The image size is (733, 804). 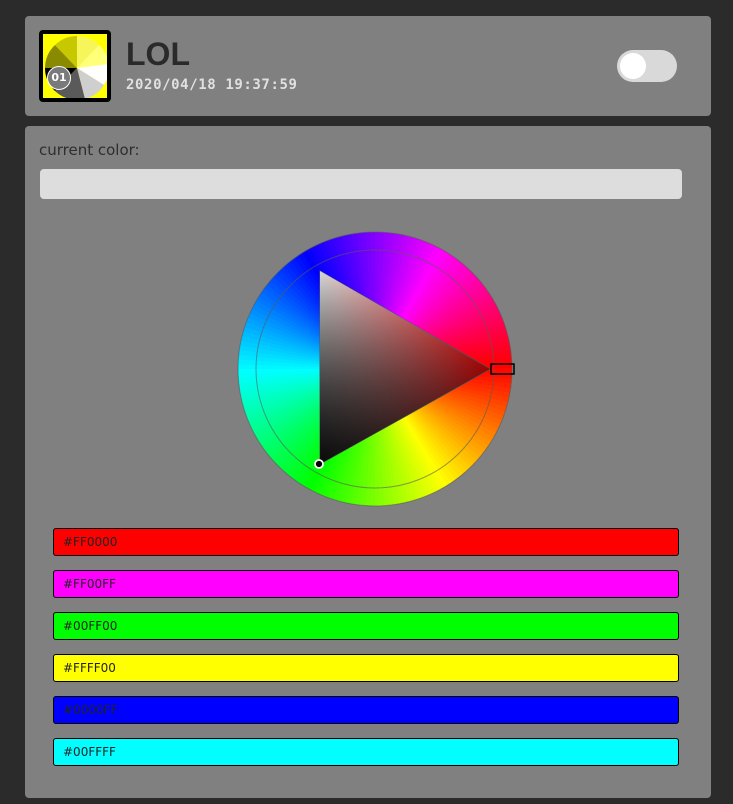 What do you see at coordinates (59, 78) in the screenshot?
I see `logo-badge: 01` at bounding box center [59, 78].